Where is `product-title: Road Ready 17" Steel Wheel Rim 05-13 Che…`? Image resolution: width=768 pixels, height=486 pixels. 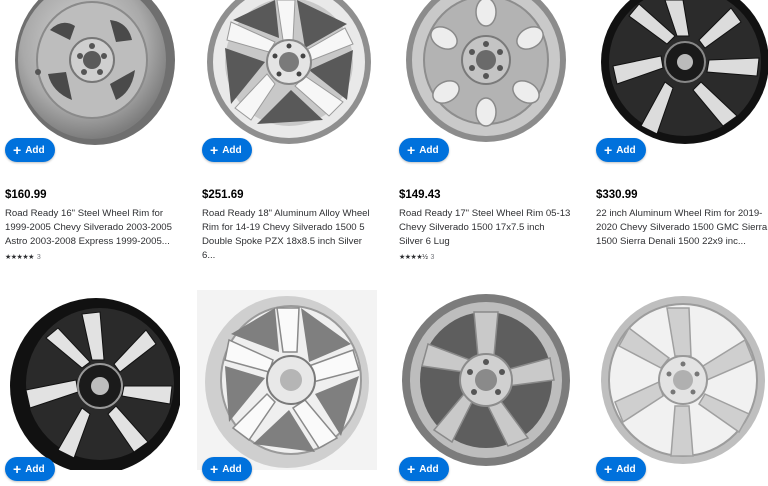 product-title: Road Ready 17" Steel Wheel Rim 05-13 Che… is located at coordinates (485, 228).